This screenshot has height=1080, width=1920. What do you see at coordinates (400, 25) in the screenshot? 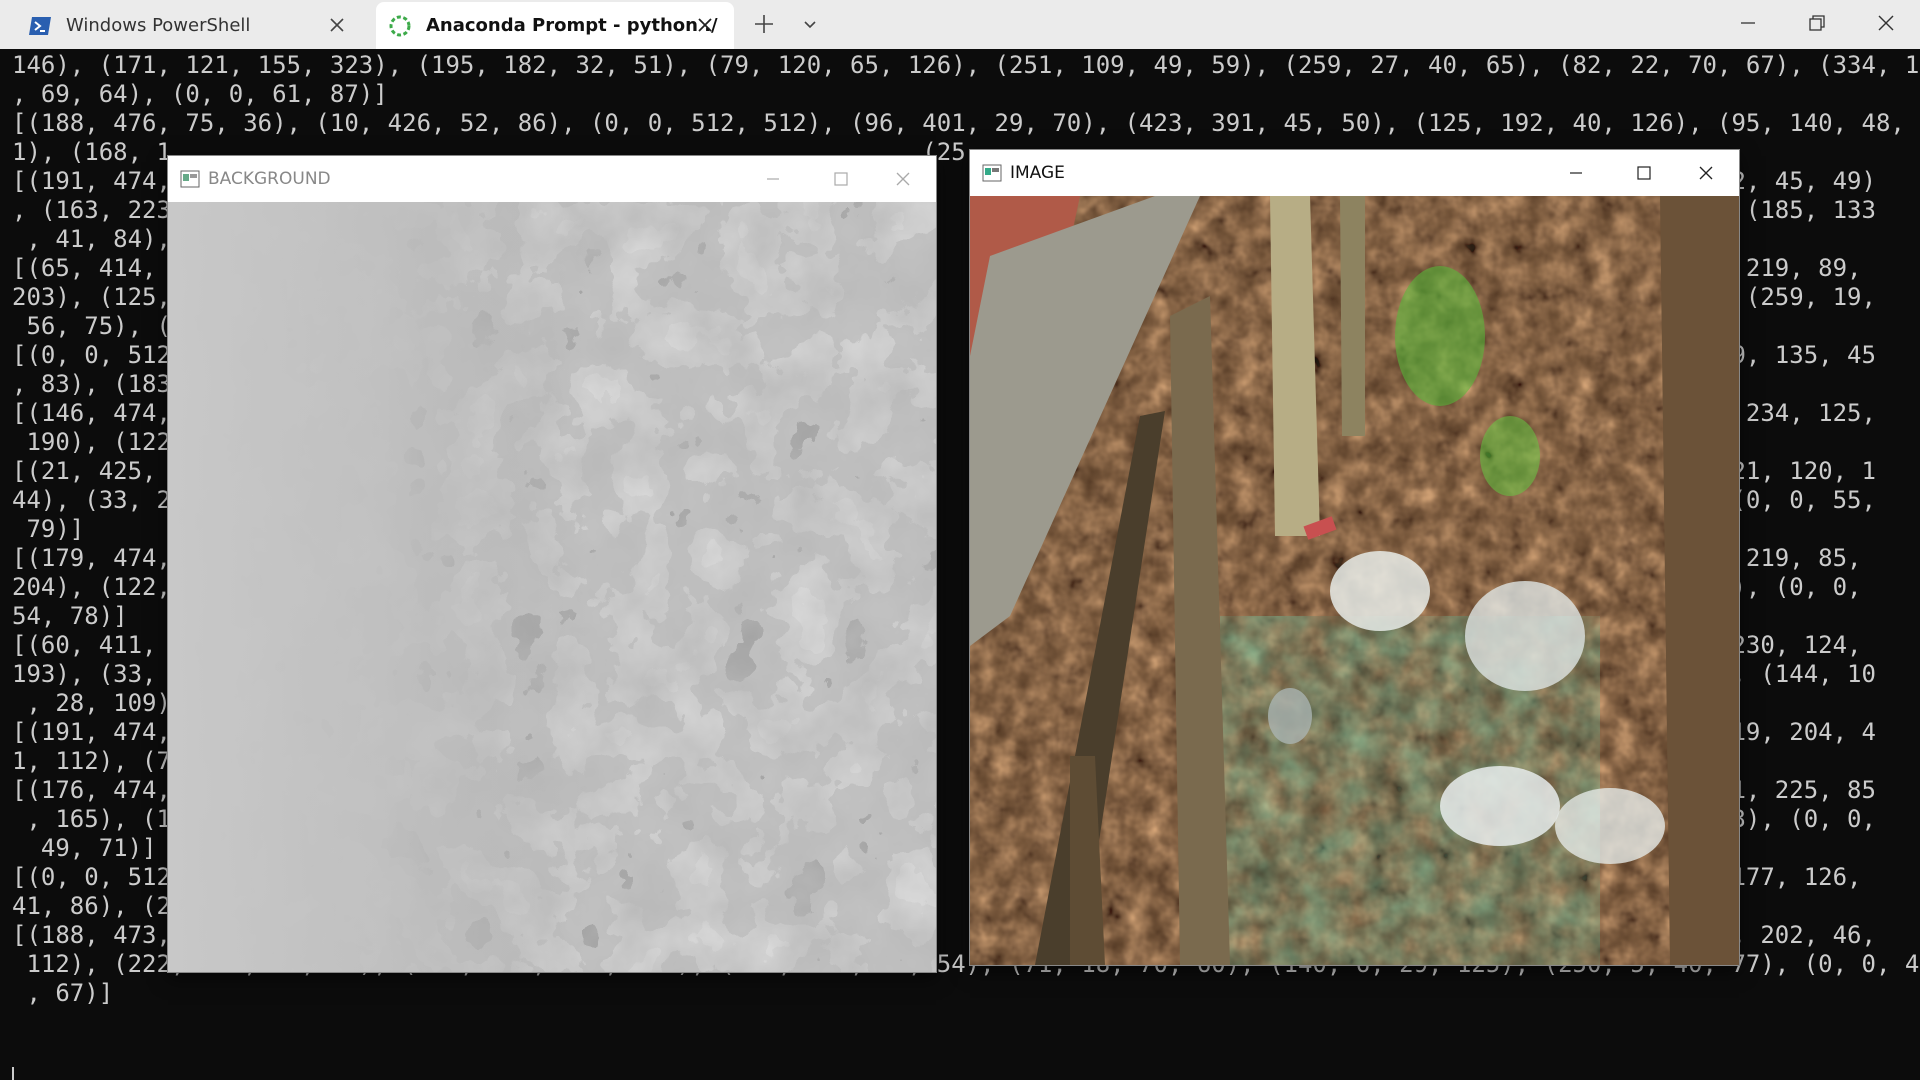
I see `loading-spinner-icon` at bounding box center [400, 25].